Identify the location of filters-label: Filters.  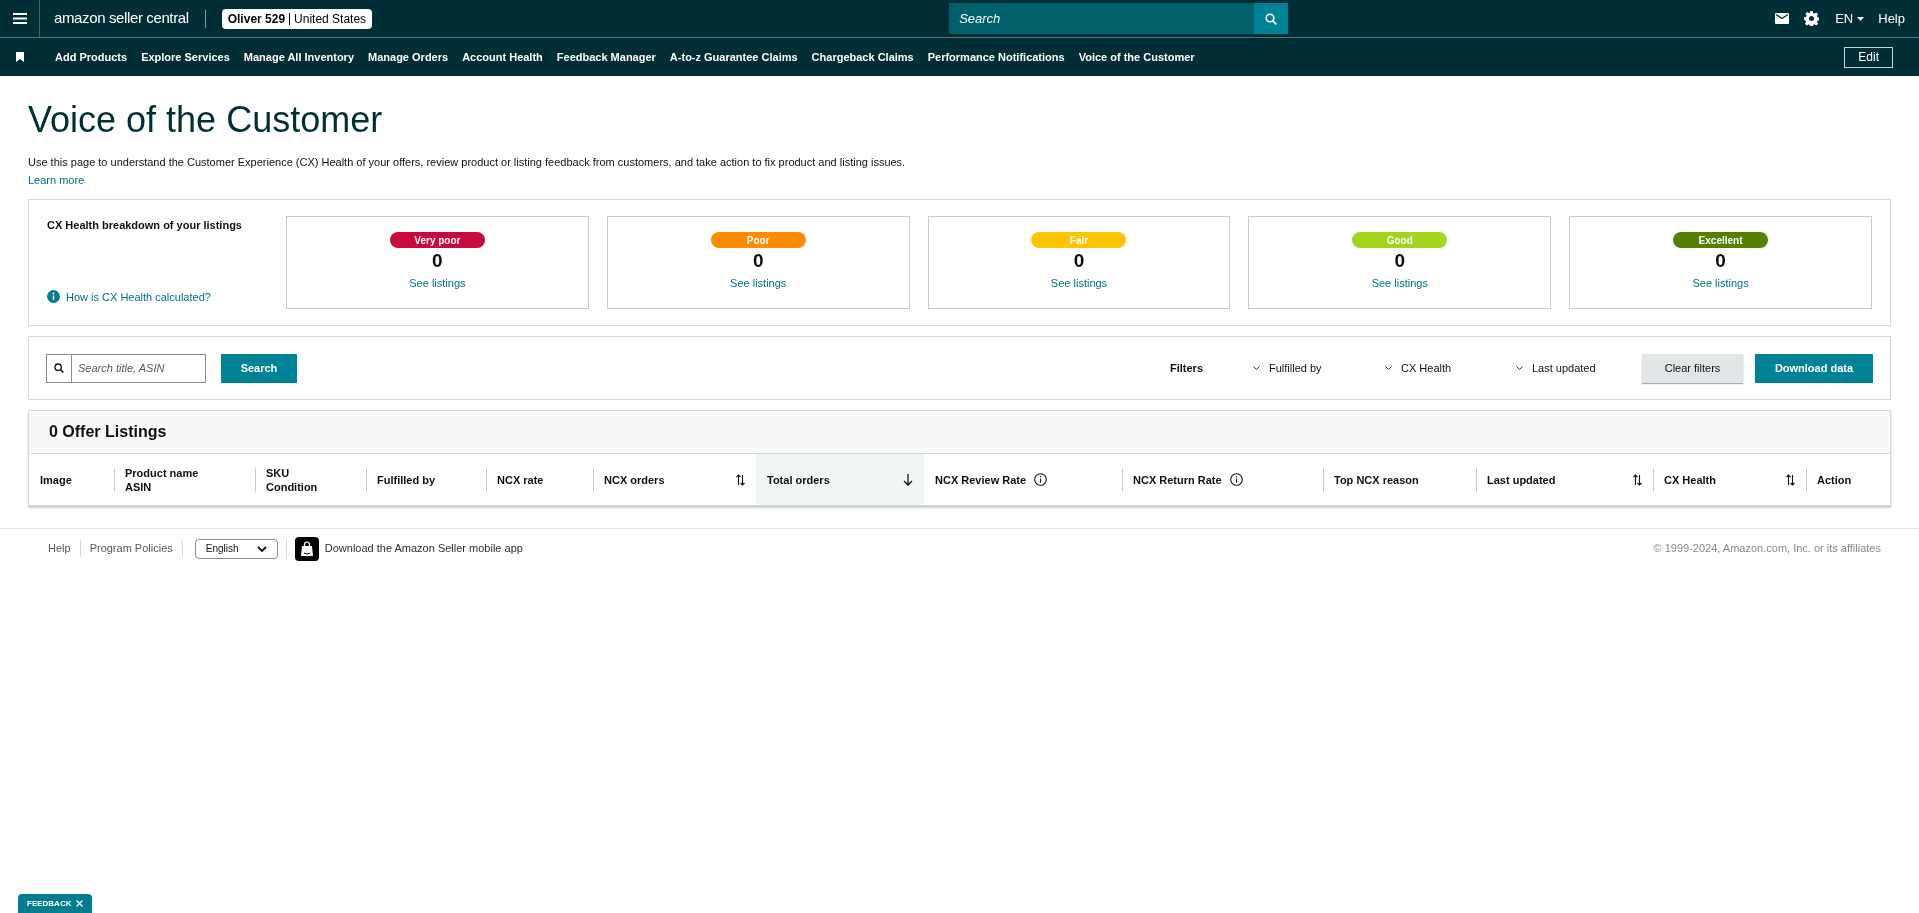
(1186, 368).